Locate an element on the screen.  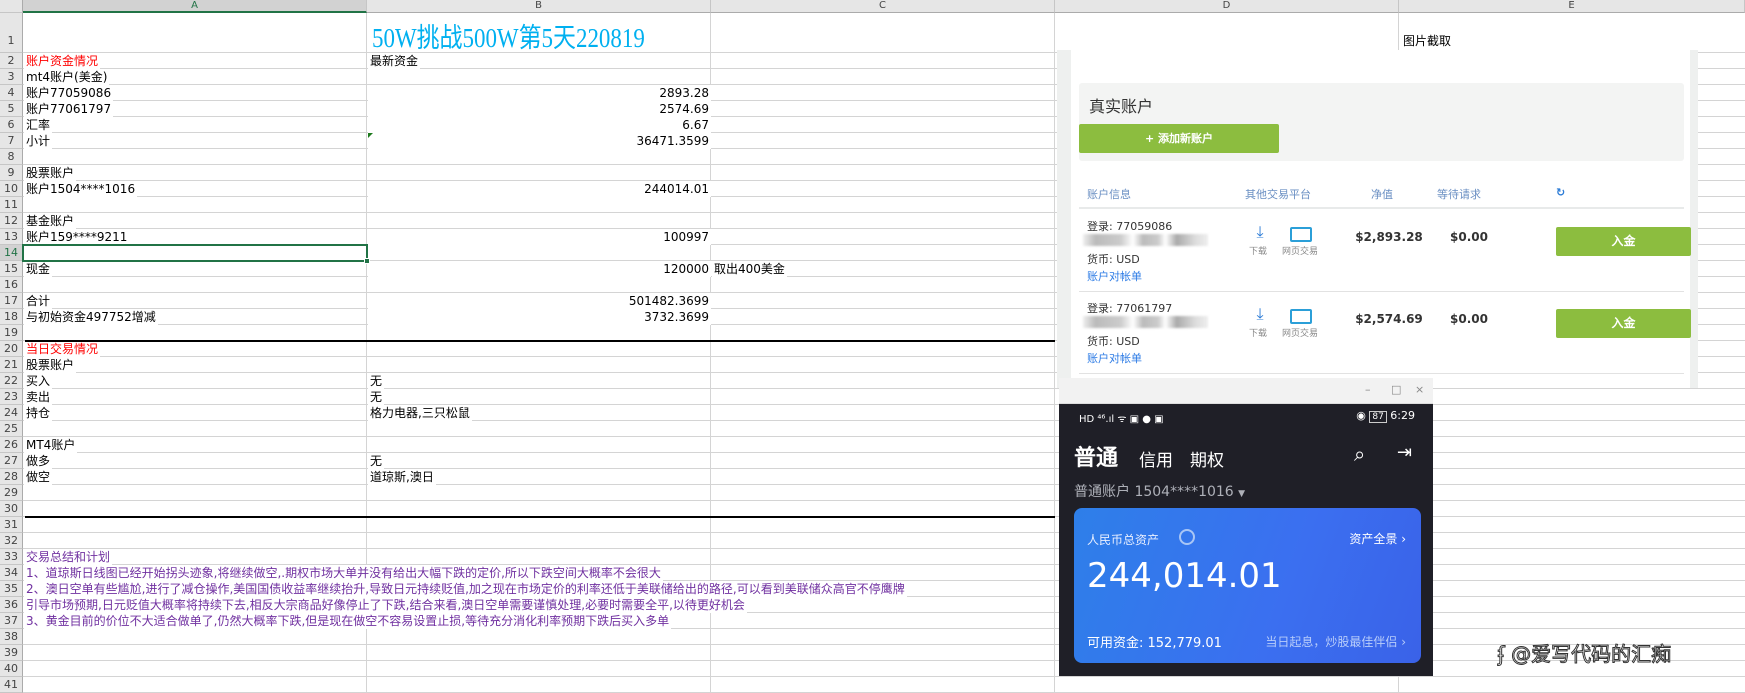
cell-b18: 3732.3699 is located at coordinates (539, 317).